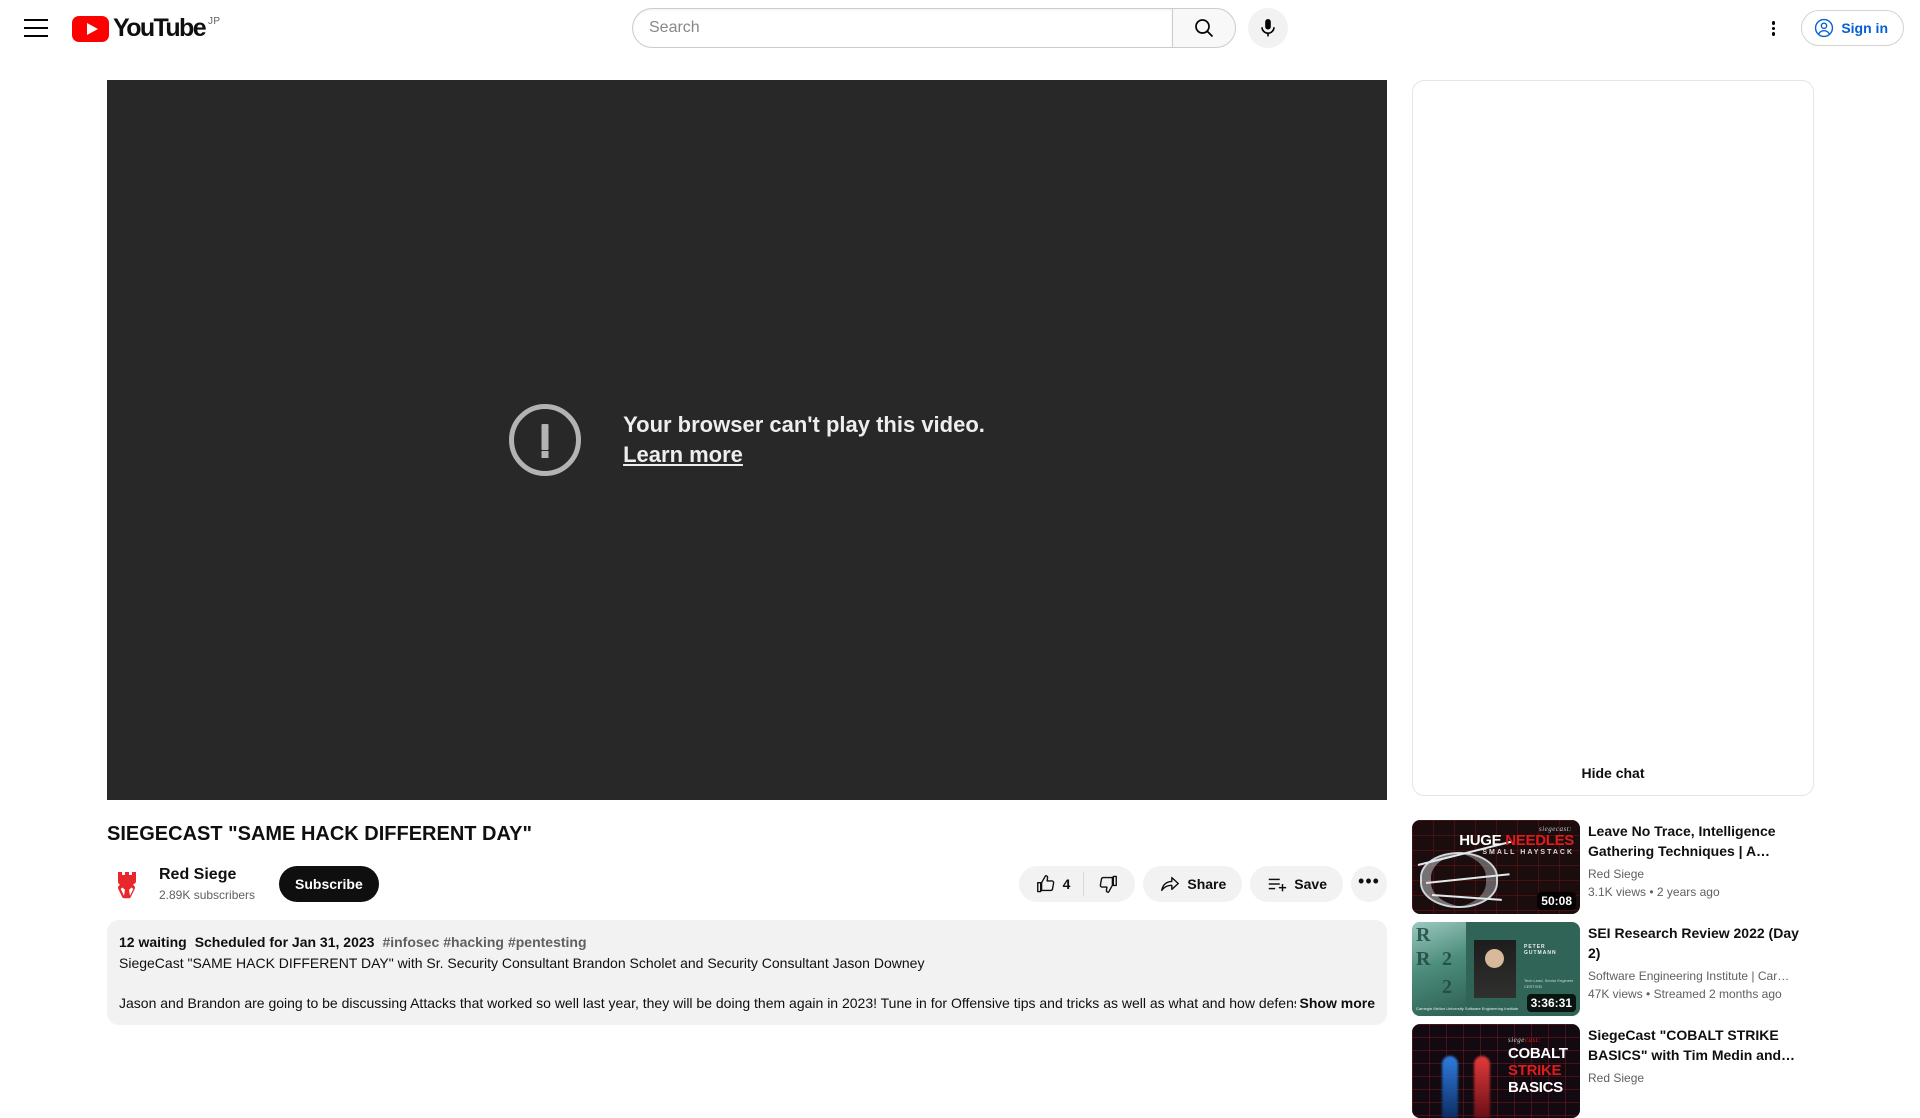  Describe the element at coordinates (547, 942) in the screenshot. I see `hashtag-2: #pentesting` at that location.